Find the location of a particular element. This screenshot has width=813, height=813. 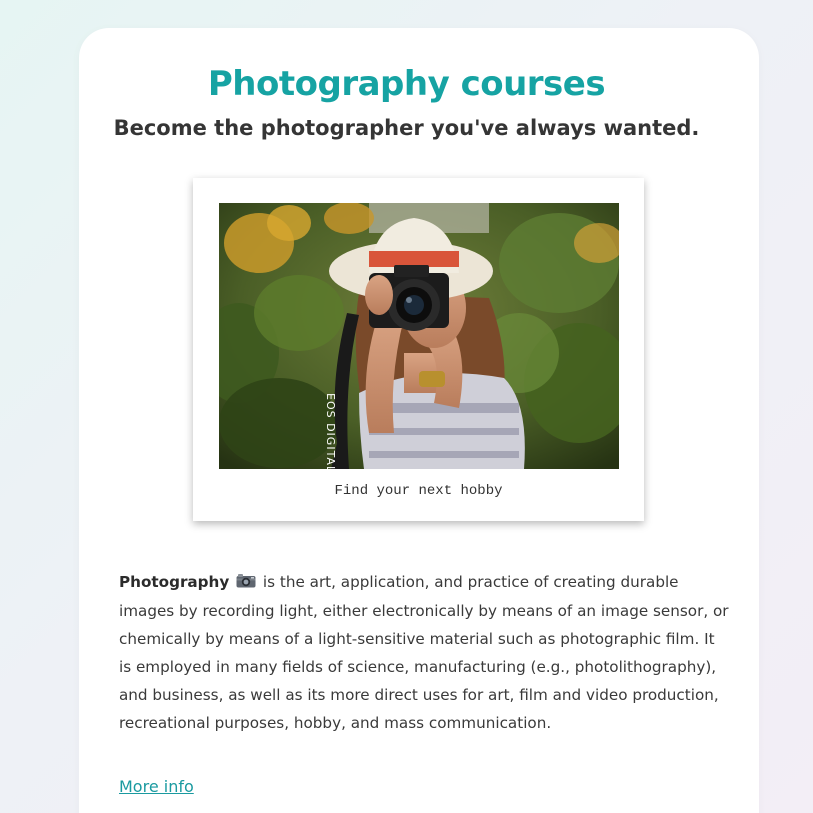

page-title: Photography courses is located at coordinates (406, 84).